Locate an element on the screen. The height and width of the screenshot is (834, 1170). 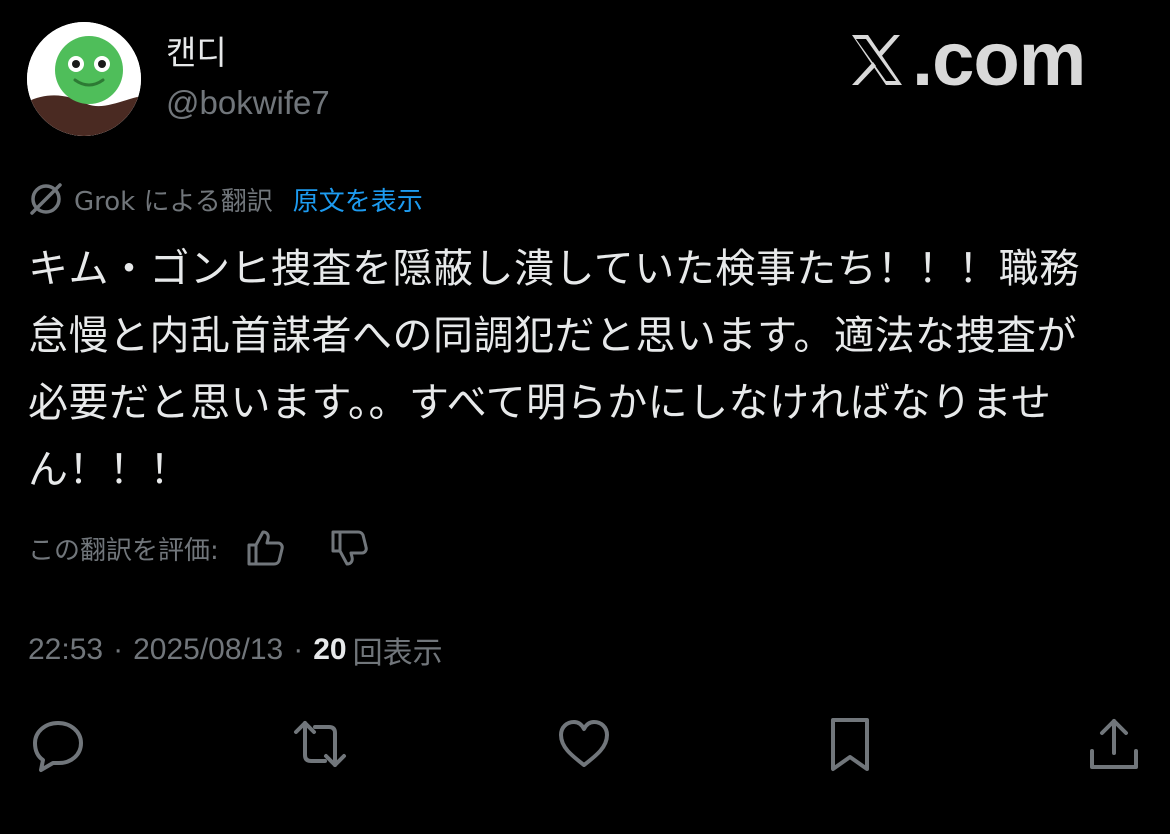
post-meta: 22:53 · 2025/08/13 · 20 回表示 is located at coordinates (235, 650).